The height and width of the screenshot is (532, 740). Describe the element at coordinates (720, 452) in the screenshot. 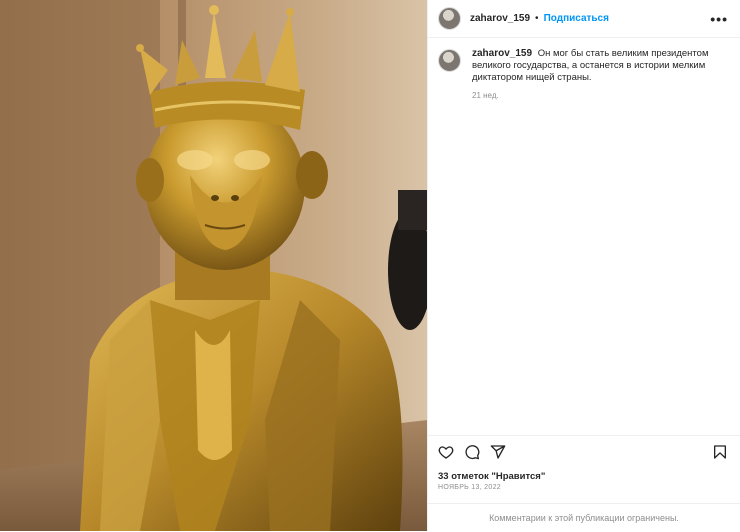

I see `bookmark-icon` at that location.